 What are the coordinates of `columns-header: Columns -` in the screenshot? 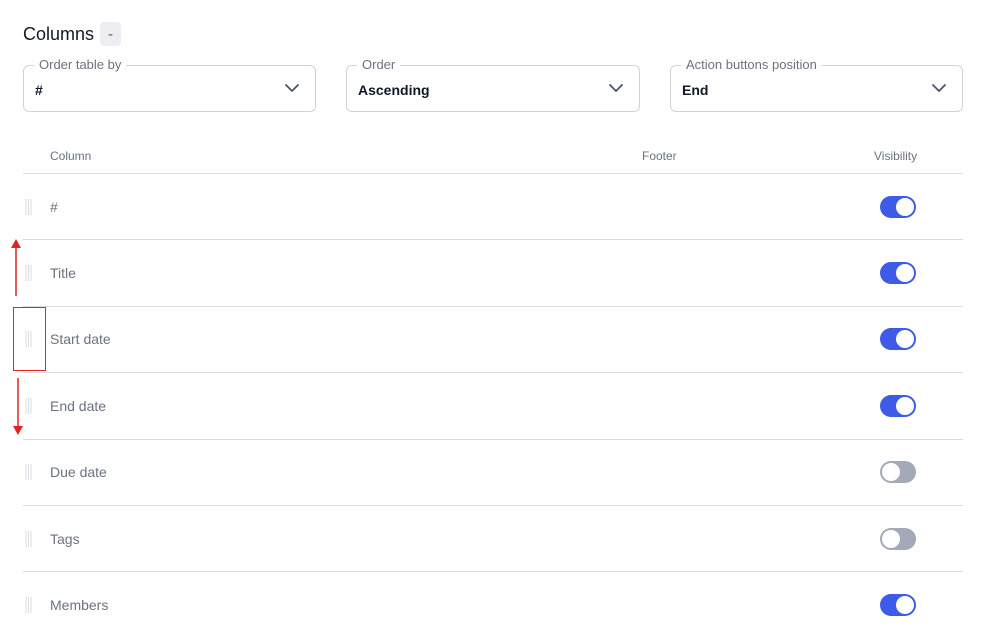 It's located at (72, 34).